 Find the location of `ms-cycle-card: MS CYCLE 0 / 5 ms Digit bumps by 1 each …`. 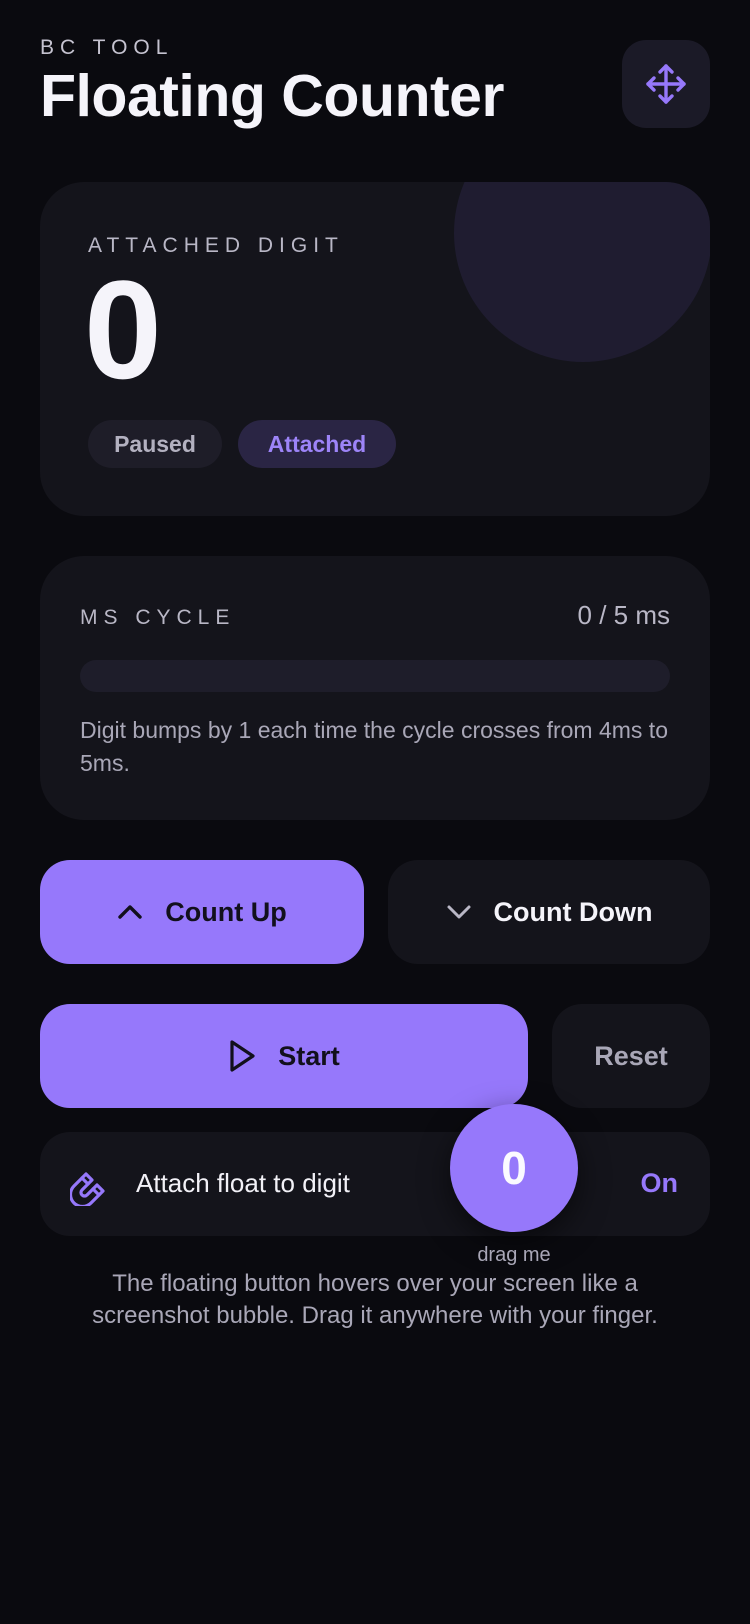

ms-cycle-card: MS CYCLE 0 / 5 ms Digit bumps by 1 each … is located at coordinates (375, 688).